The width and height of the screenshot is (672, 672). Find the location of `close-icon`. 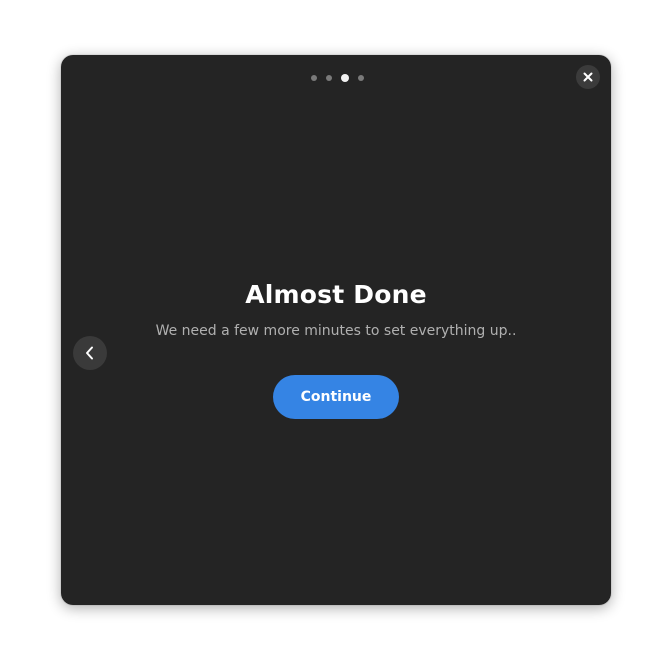

close-icon is located at coordinates (588, 77).